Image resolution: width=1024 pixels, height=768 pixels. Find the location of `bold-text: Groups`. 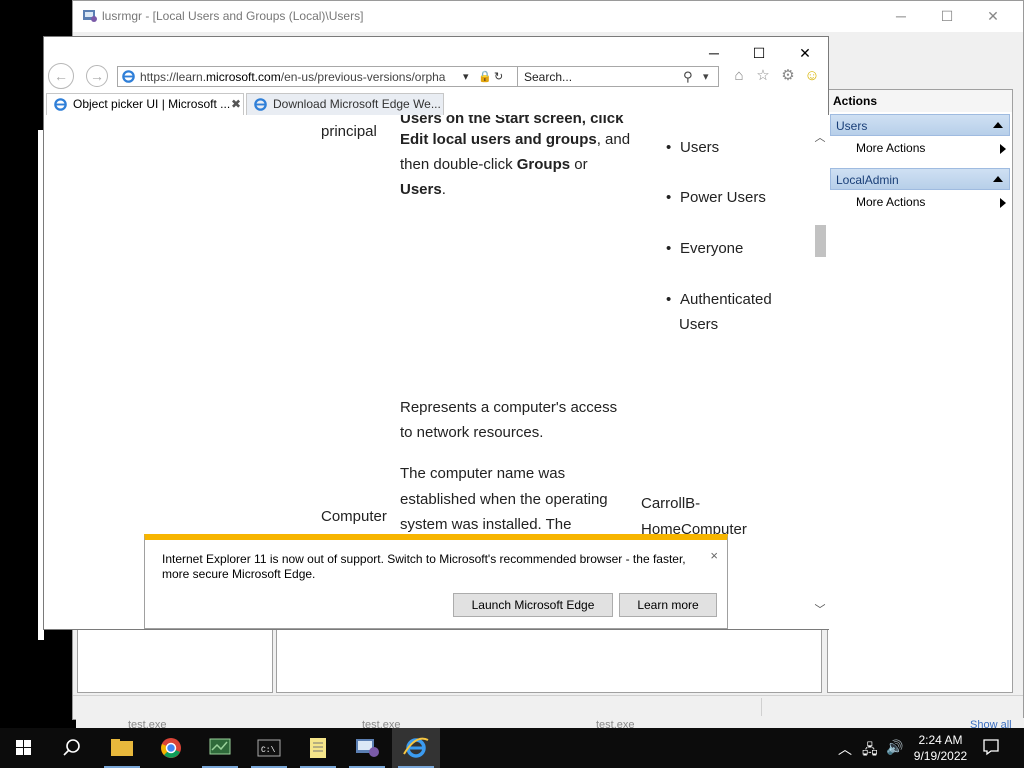

bold-text: Groups is located at coordinates (543, 164).